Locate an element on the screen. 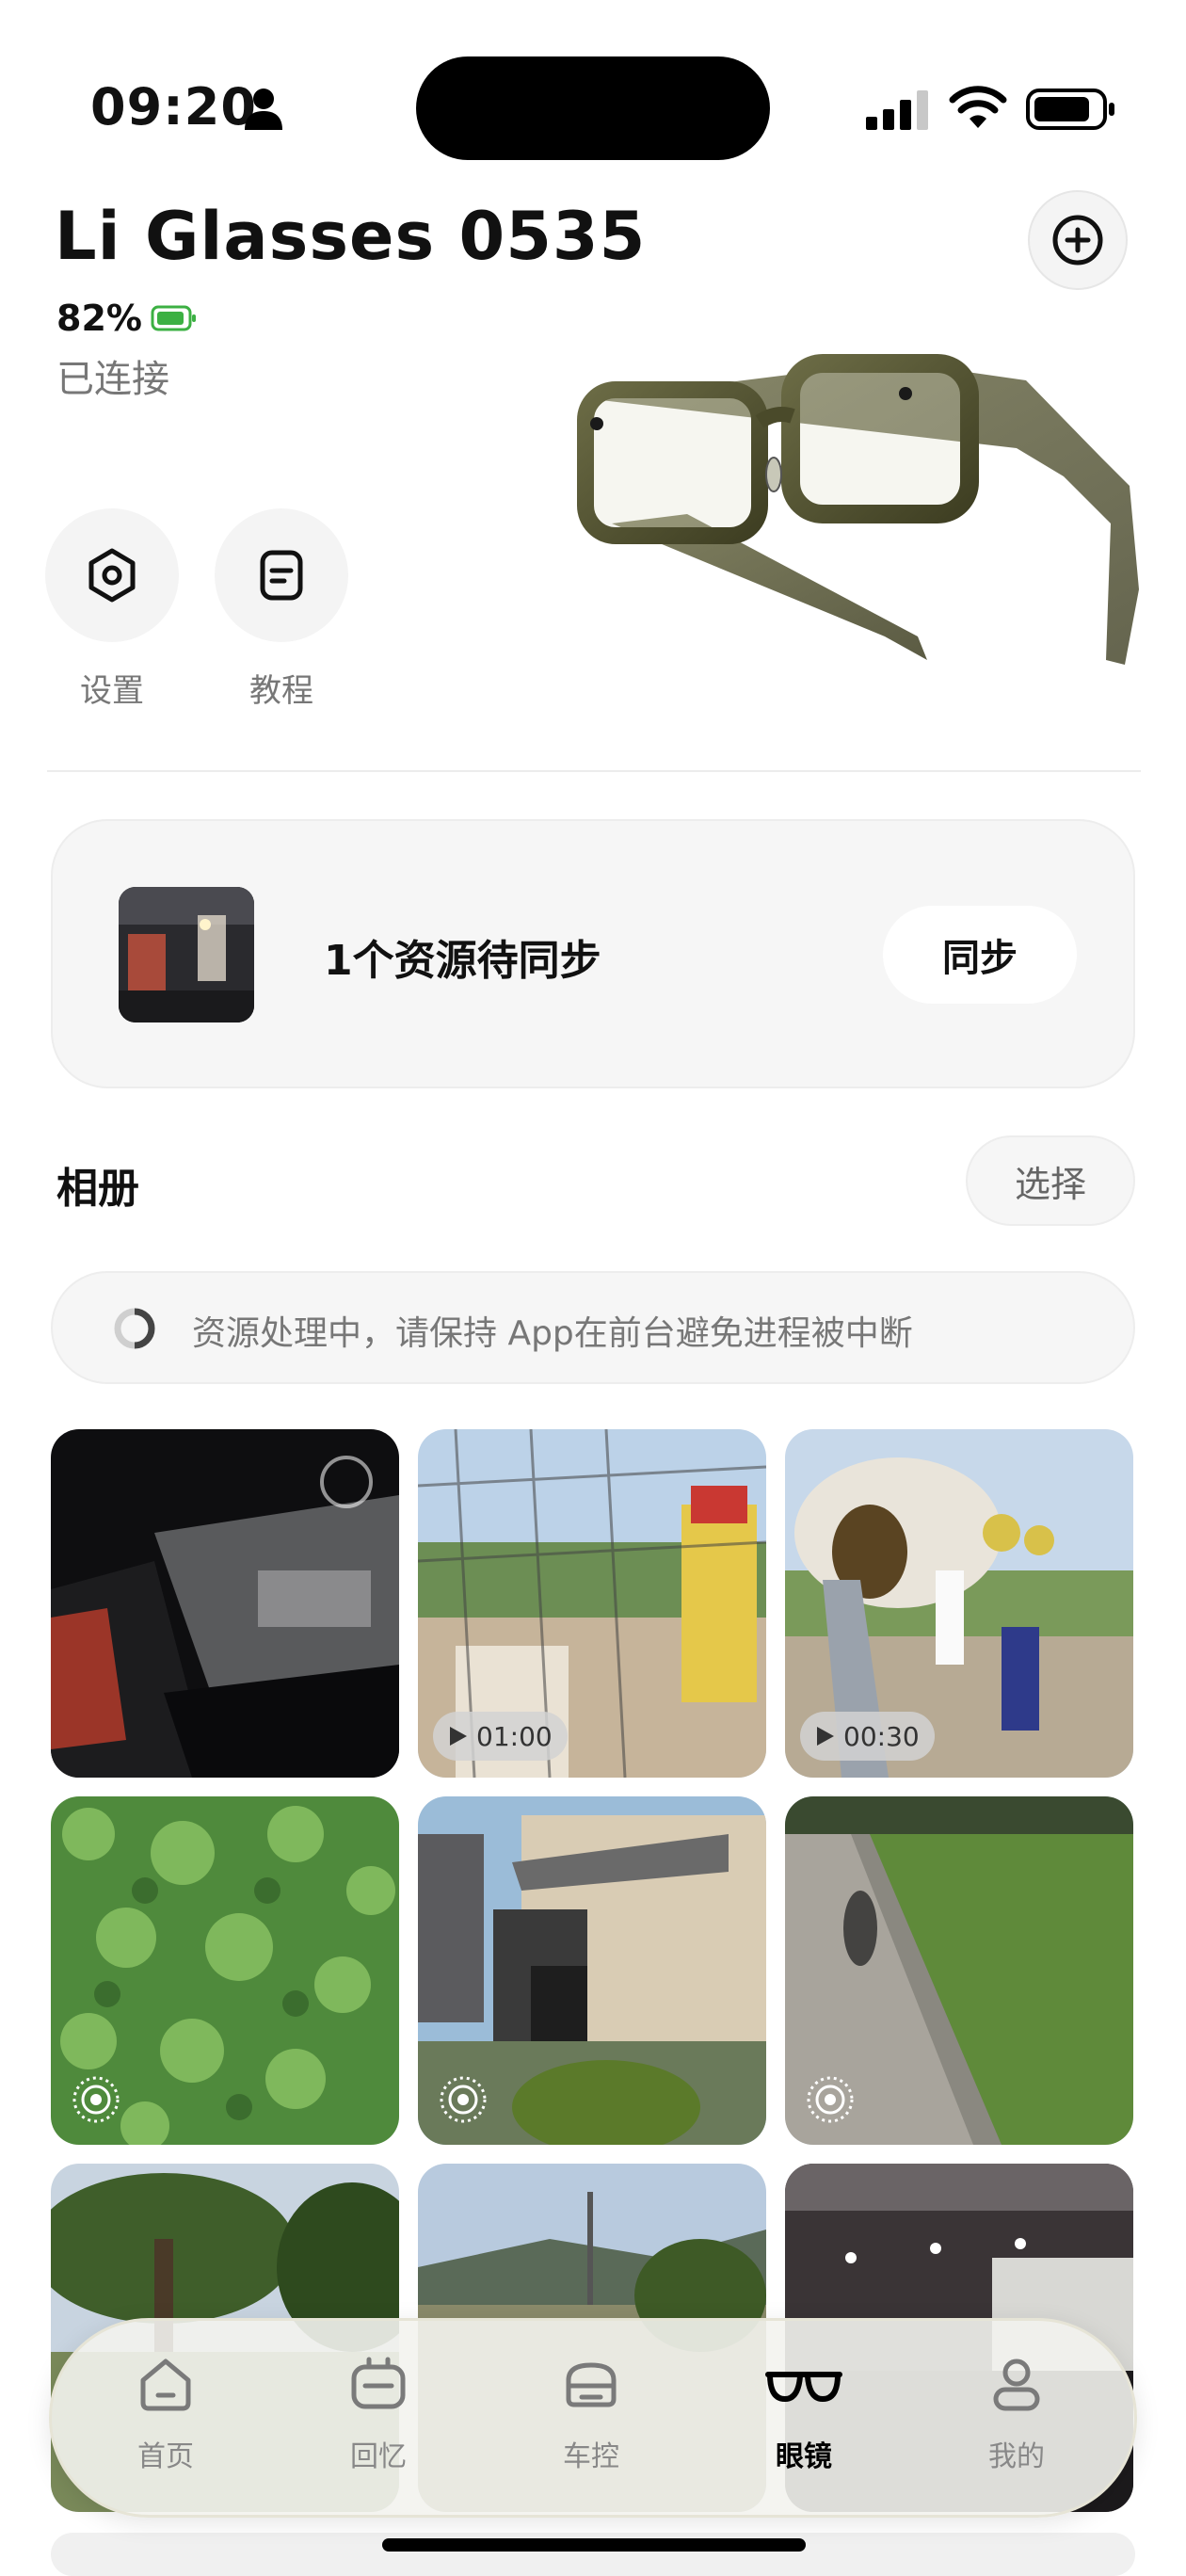 This screenshot has height=2576, width=1186. tab-profile: 我的 is located at coordinates (1016, 2414).